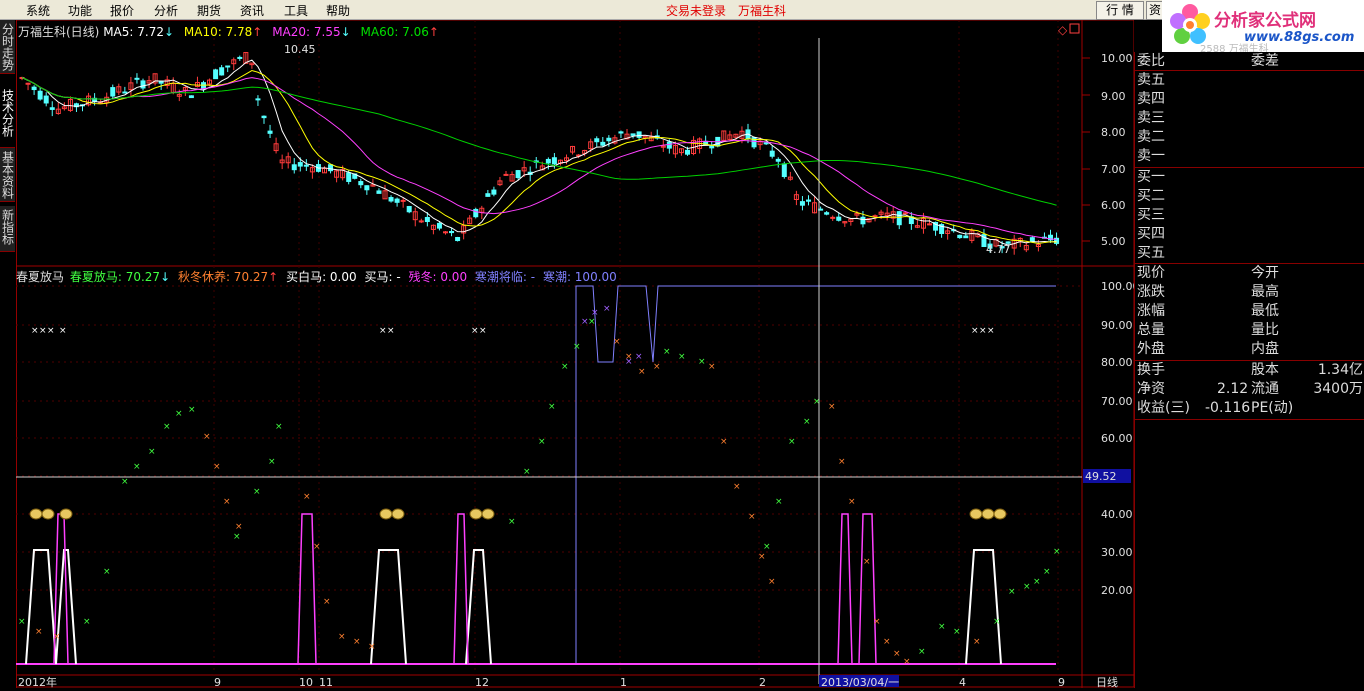  What do you see at coordinates (38, 10) in the screenshot?
I see `menu-item-system: 系统` at bounding box center [38, 10].